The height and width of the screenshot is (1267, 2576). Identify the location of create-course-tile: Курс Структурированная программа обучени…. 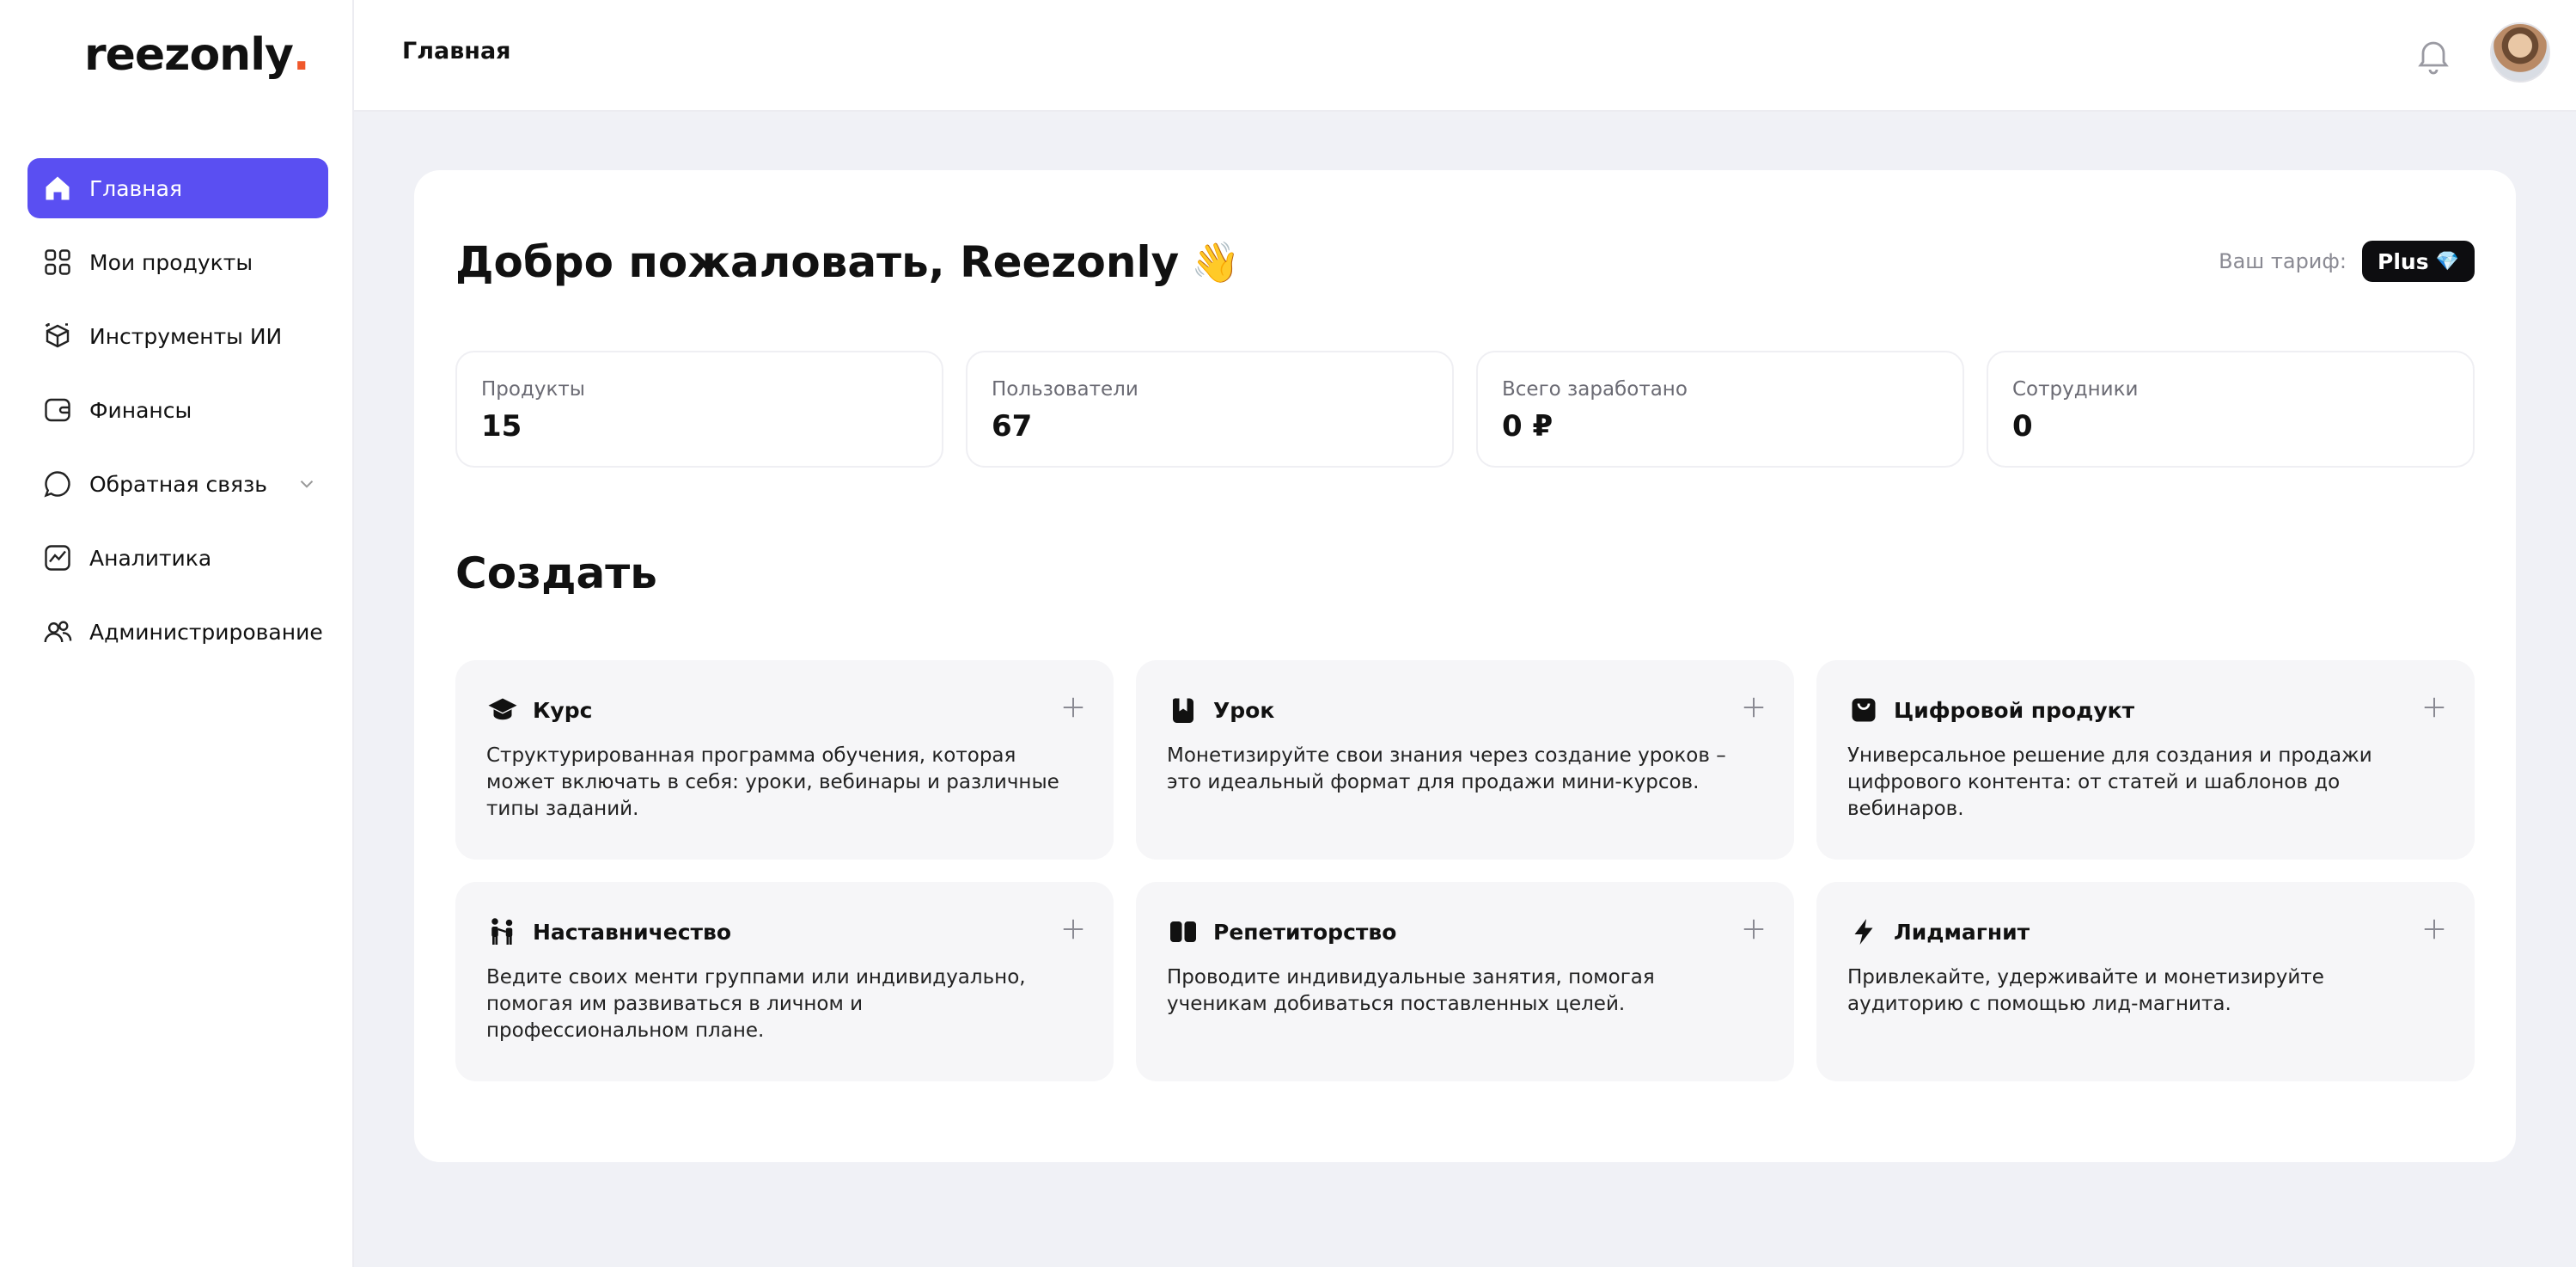
(784, 760).